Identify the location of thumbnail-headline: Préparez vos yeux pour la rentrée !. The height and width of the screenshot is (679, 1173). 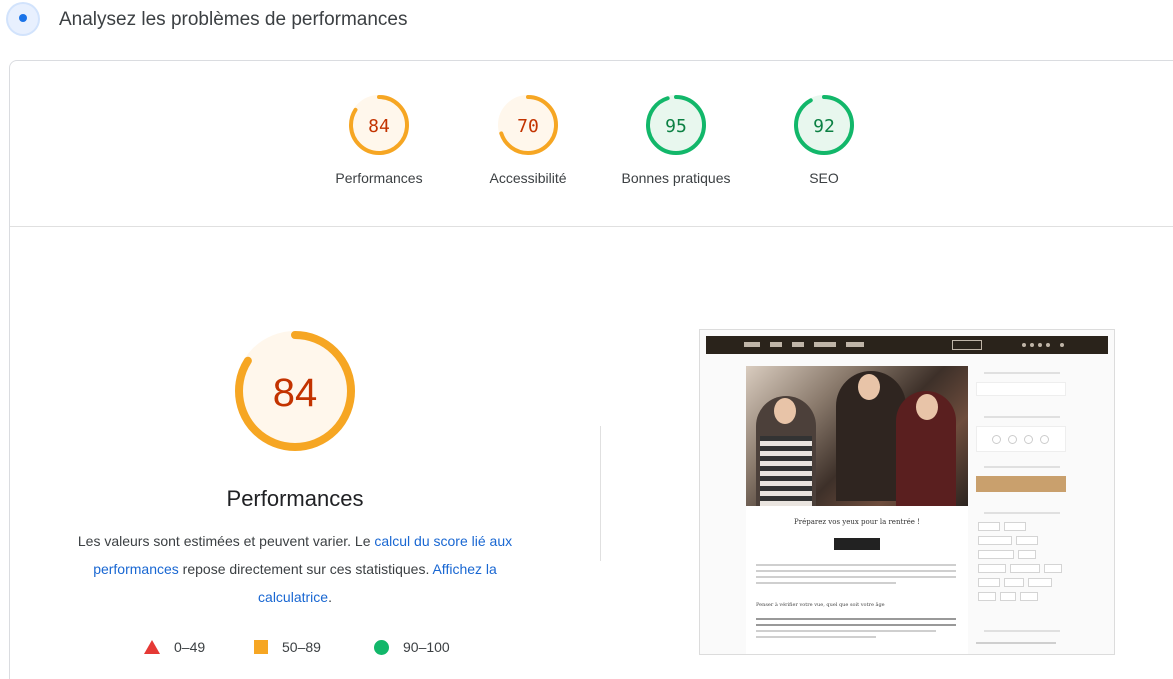
(857, 522).